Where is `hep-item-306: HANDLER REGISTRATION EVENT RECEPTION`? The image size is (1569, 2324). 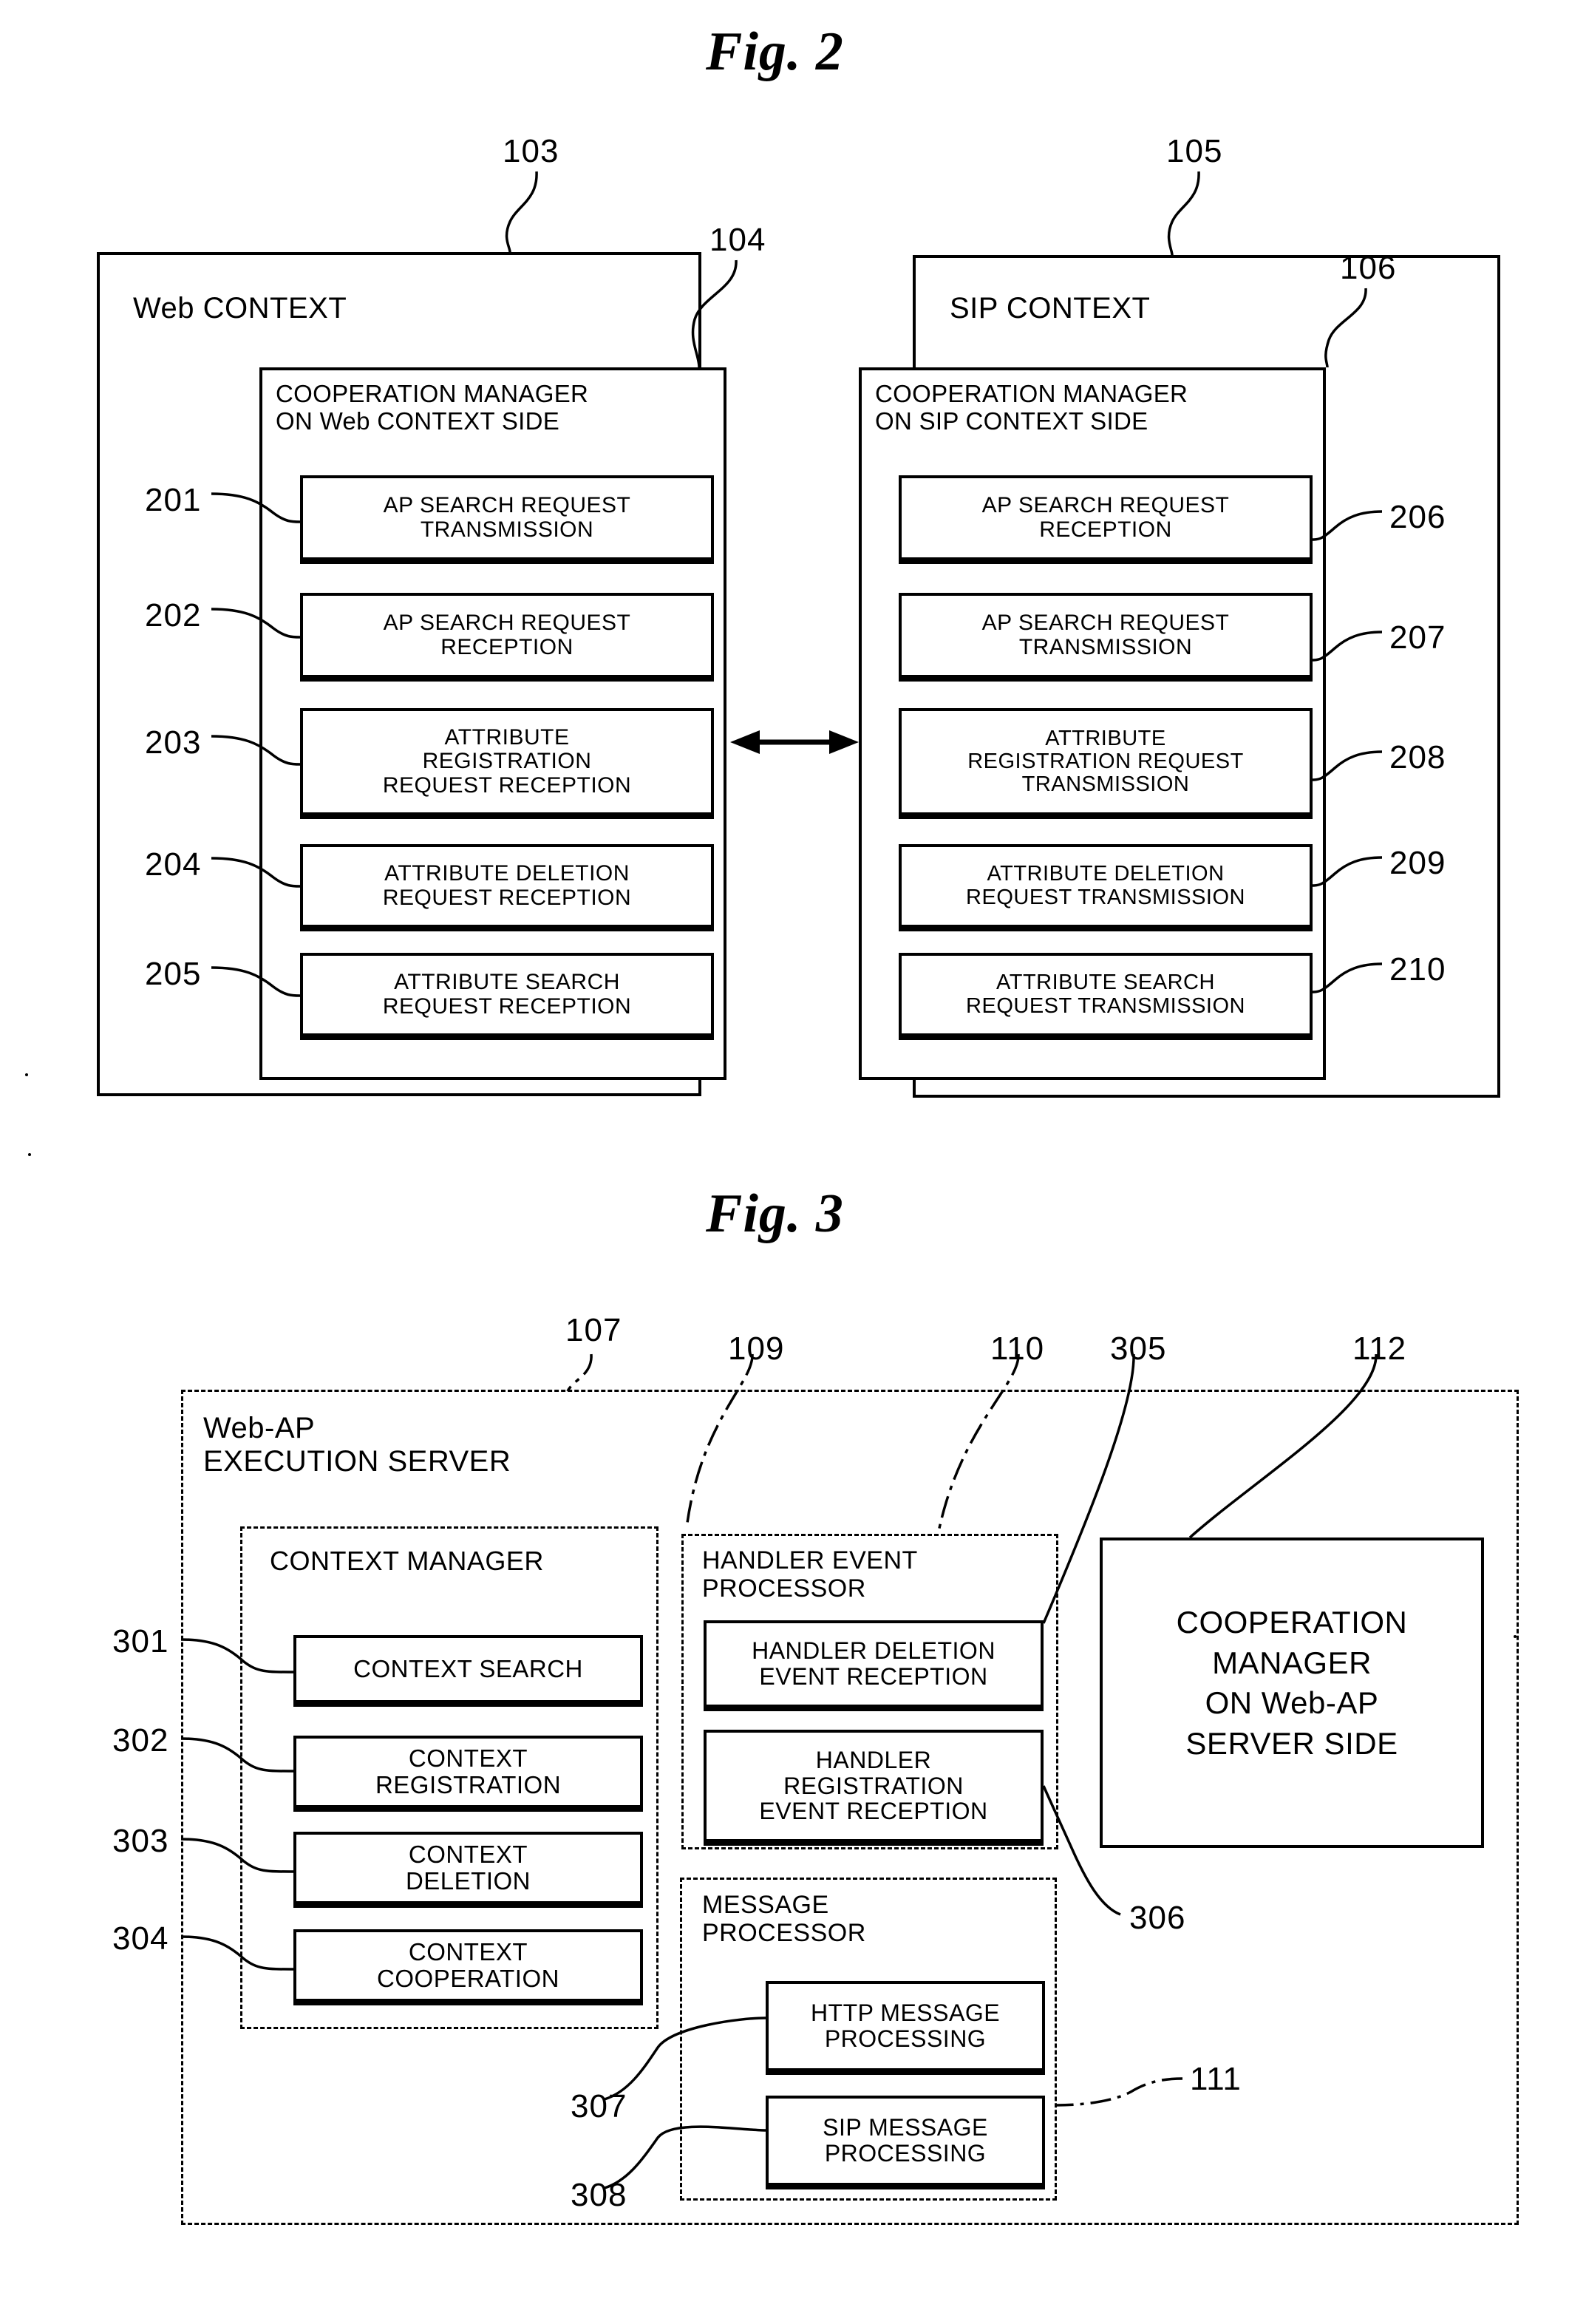
hep-item-306: HANDLER REGISTRATION EVENT RECEPTION is located at coordinates (874, 1786).